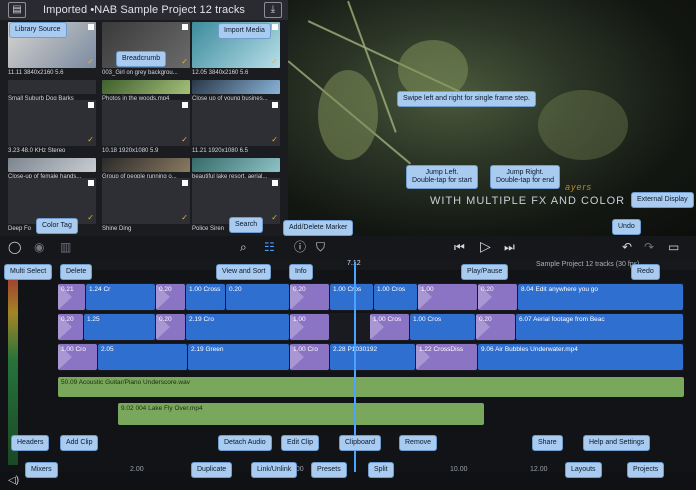 This screenshot has height=490, width=696. I want to click on audio-lake: 9.02 004 Lake Fly Over.mp4, so click(301, 414).